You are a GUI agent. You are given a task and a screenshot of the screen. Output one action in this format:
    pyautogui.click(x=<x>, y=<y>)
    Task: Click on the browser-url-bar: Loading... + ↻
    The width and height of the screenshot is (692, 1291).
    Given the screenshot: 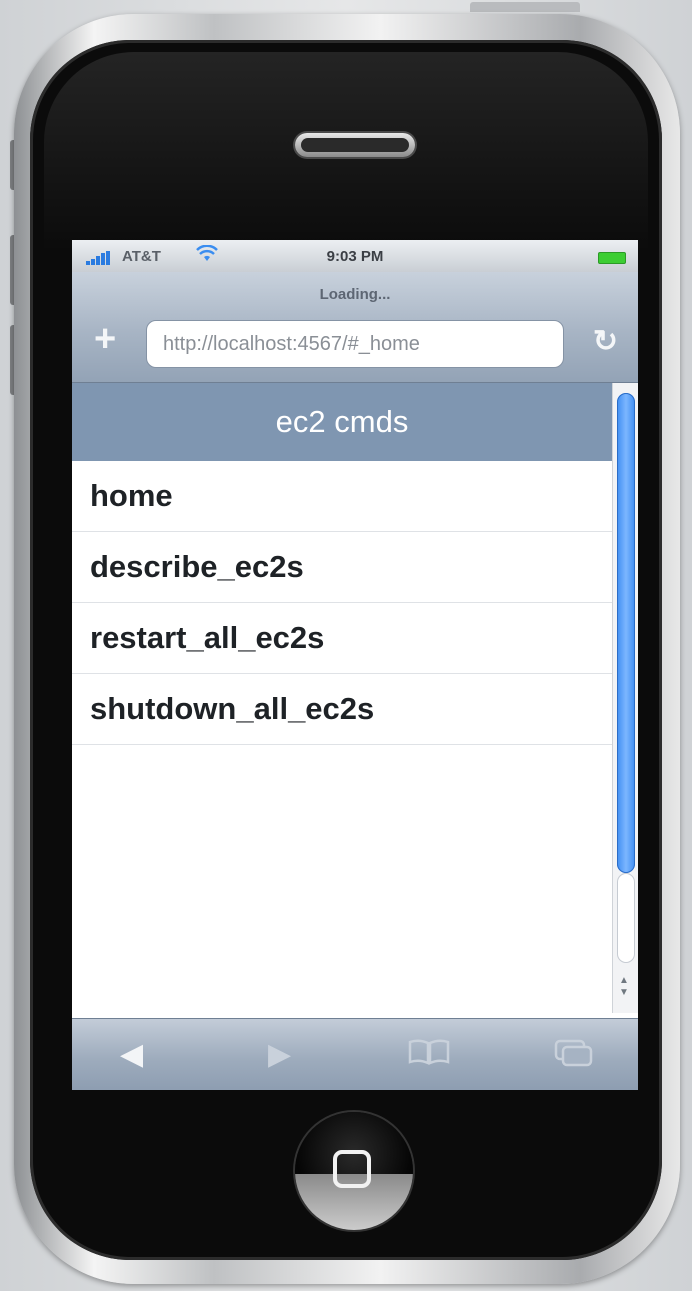 What is the action you would take?
    pyautogui.click(x=355, y=327)
    